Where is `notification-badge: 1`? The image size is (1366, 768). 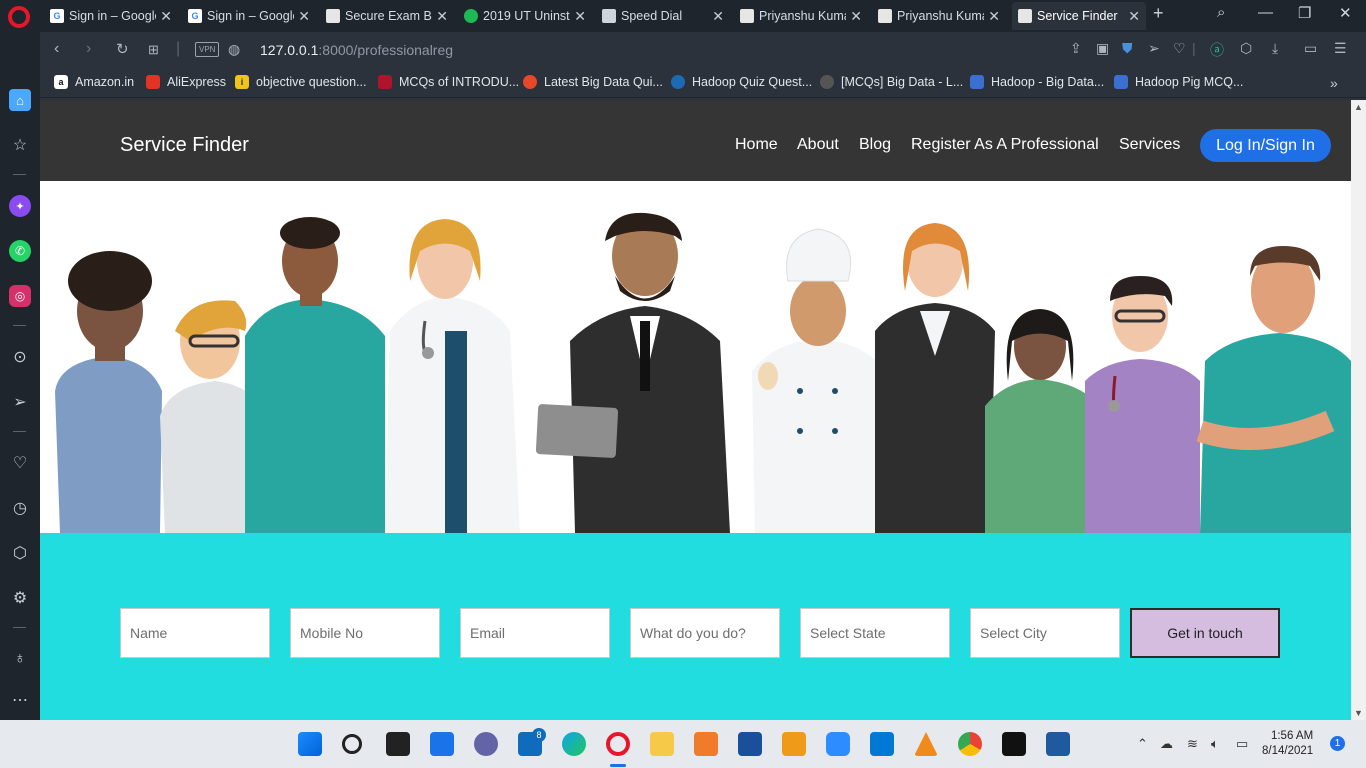 notification-badge: 1 is located at coordinates (1337, 743).